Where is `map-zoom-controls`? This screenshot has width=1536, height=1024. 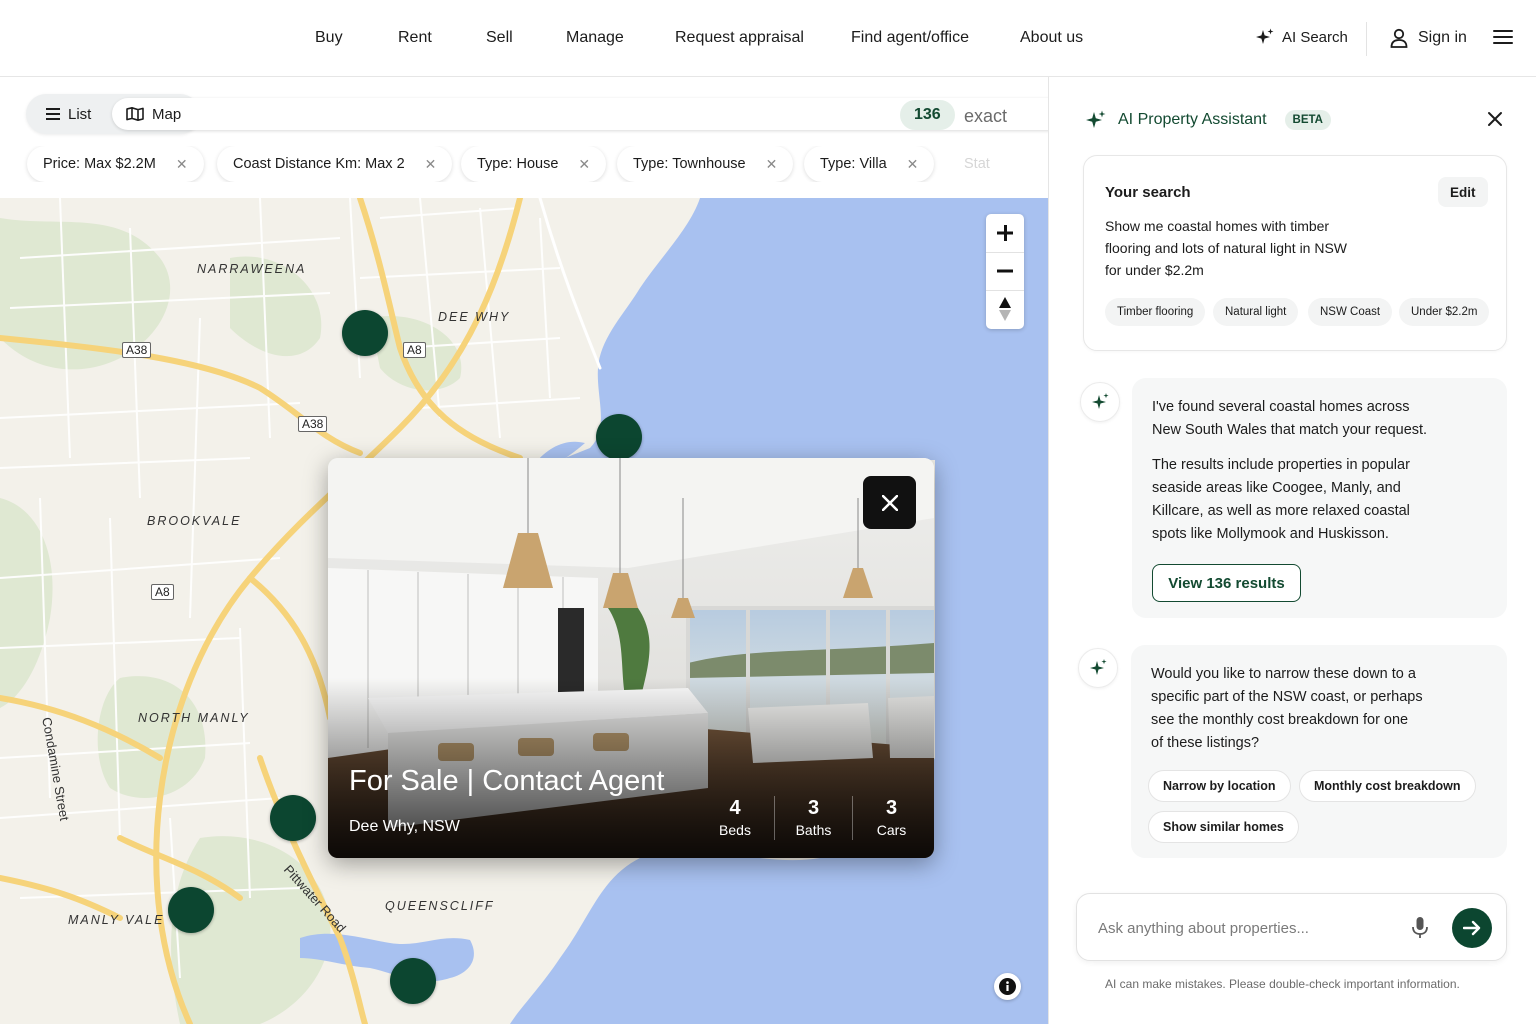
map-zoom-controls is located at coordinates (1005, 271).